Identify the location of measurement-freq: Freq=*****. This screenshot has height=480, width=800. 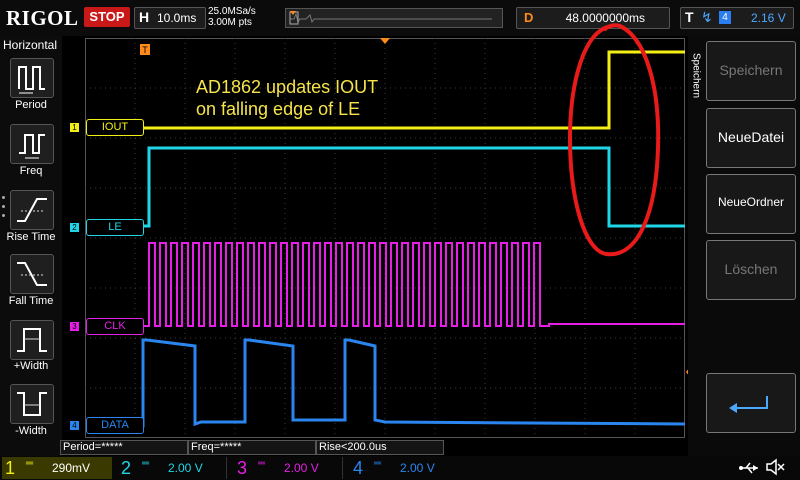
(252, 447).